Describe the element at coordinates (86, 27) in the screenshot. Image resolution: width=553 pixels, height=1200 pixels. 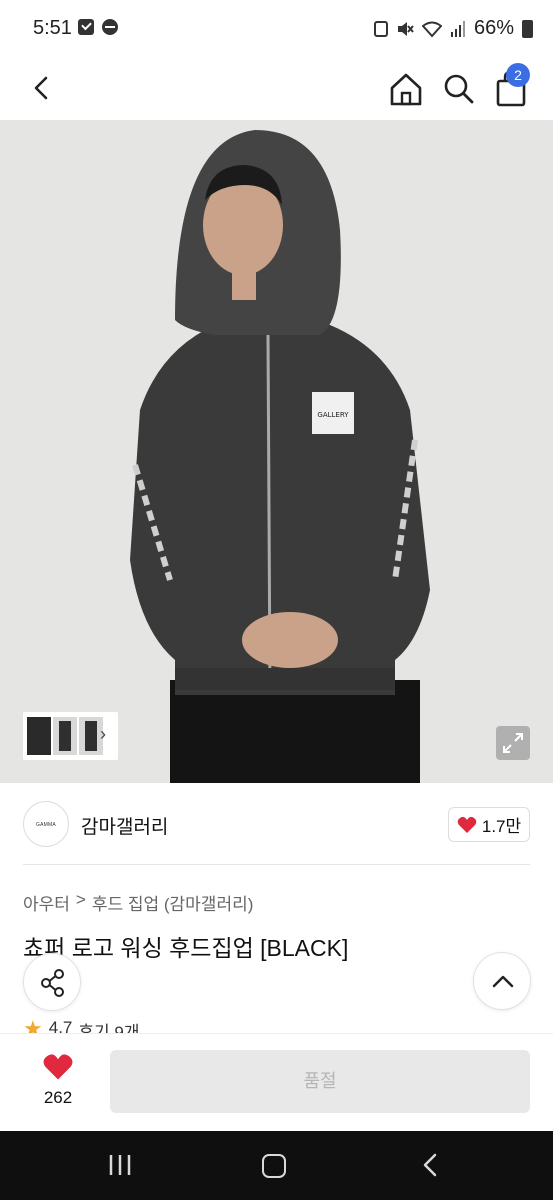
I see `checkbox-notification-icon` at that location.